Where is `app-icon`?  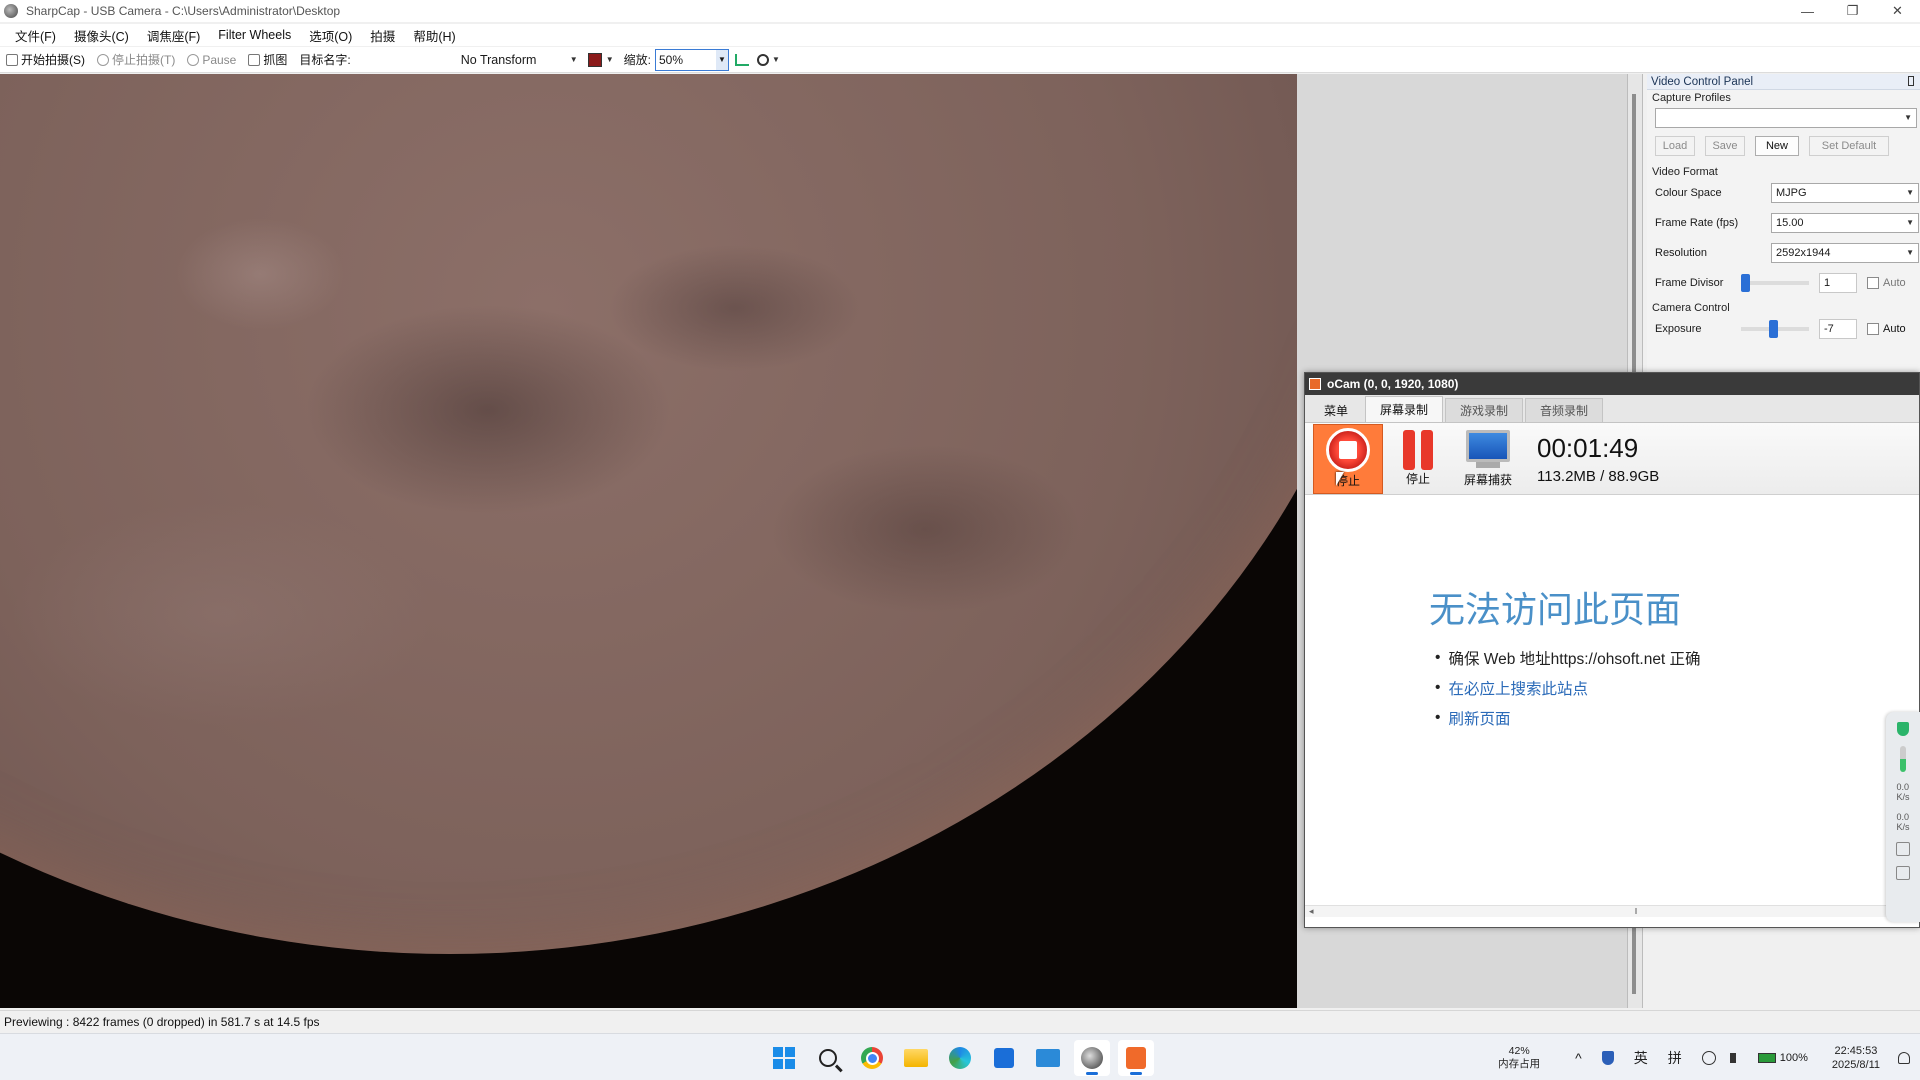 app-icon is located at coordinates (1048, 1058).